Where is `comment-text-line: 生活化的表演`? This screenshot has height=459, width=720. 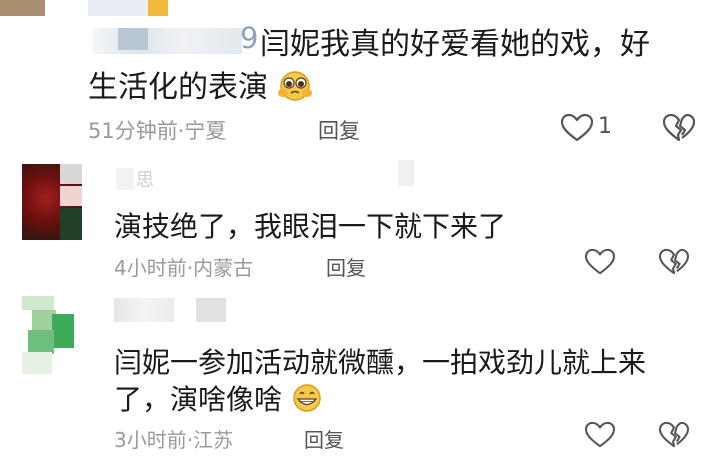
comment-text-line: 生活化的表演 is located at coordinates (178, 87).